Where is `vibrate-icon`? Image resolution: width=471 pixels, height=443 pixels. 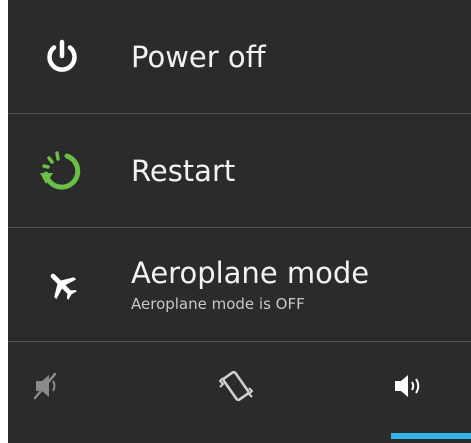 vibrate-icon is located at coordinates (236, 388).